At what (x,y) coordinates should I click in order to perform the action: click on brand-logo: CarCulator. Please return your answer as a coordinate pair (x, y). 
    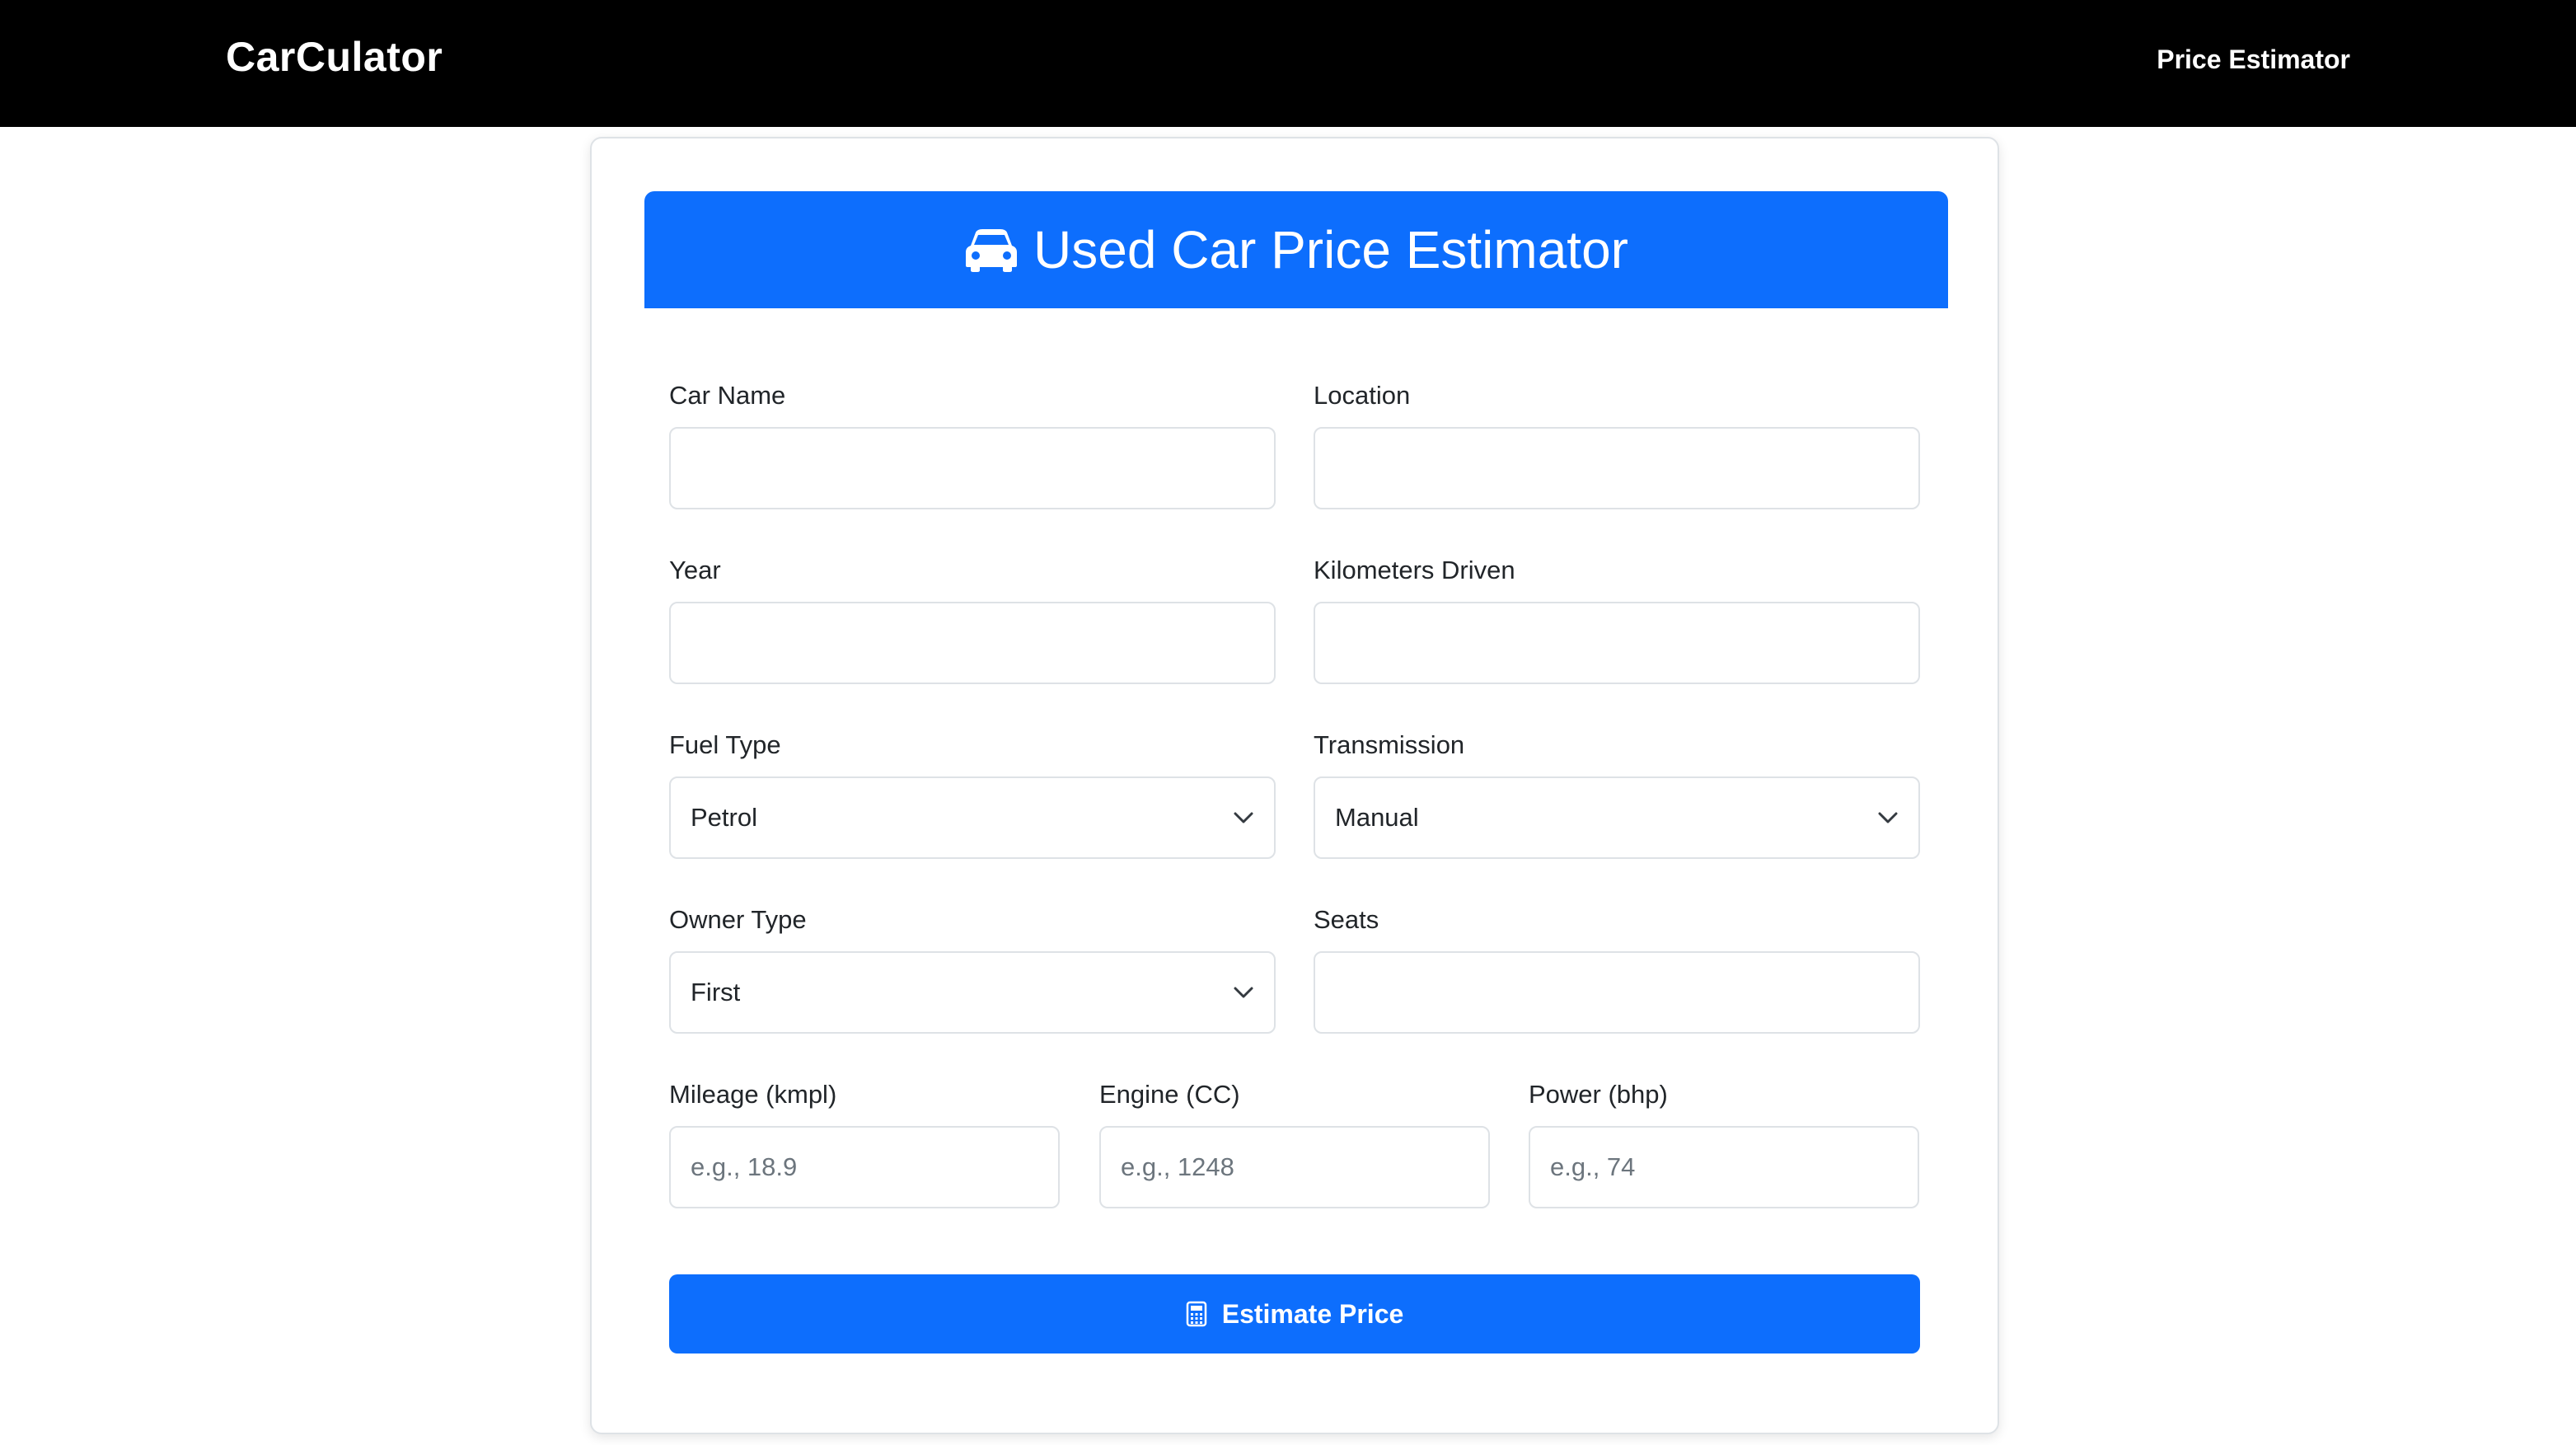
    Looking at the image, I should click on (334, 57).